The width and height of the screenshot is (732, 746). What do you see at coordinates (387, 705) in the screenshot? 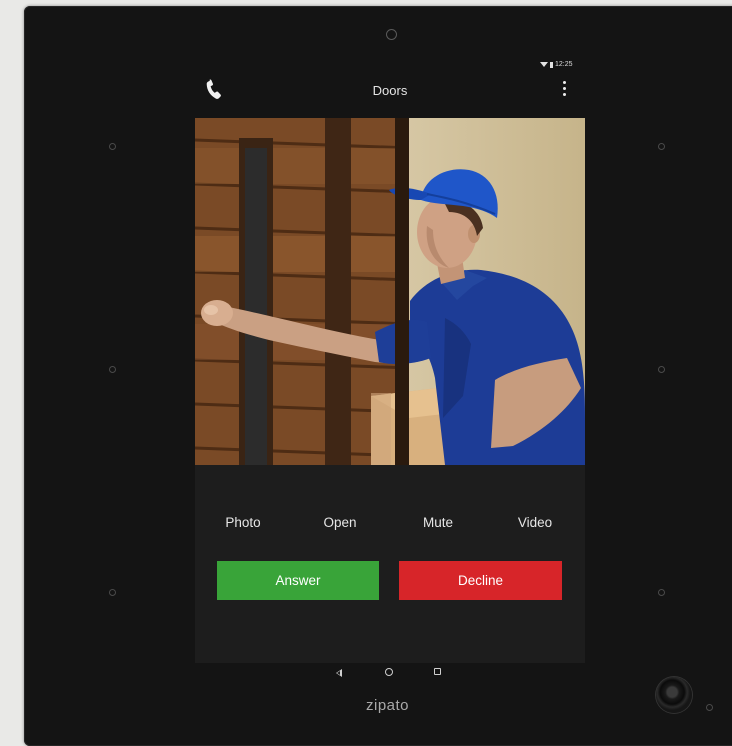
I see `brand-logo: zipato` at bounding box center [387, 705].